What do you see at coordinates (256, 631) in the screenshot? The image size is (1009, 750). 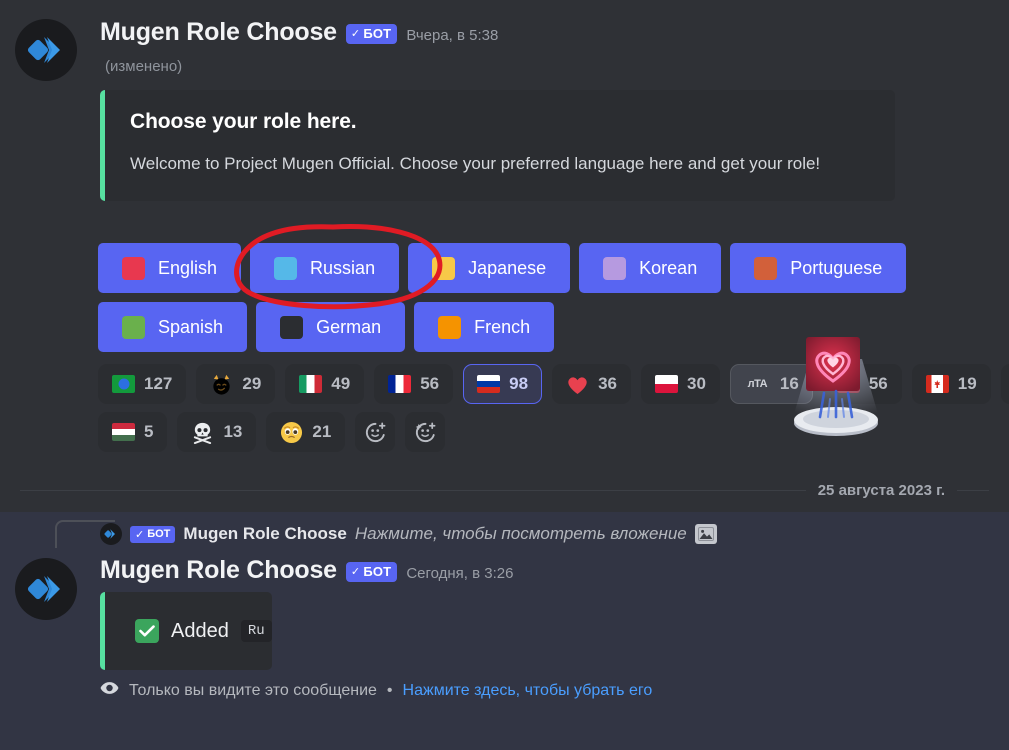 I see `role-code-chip: Ru` at bounding box center [256, 631].